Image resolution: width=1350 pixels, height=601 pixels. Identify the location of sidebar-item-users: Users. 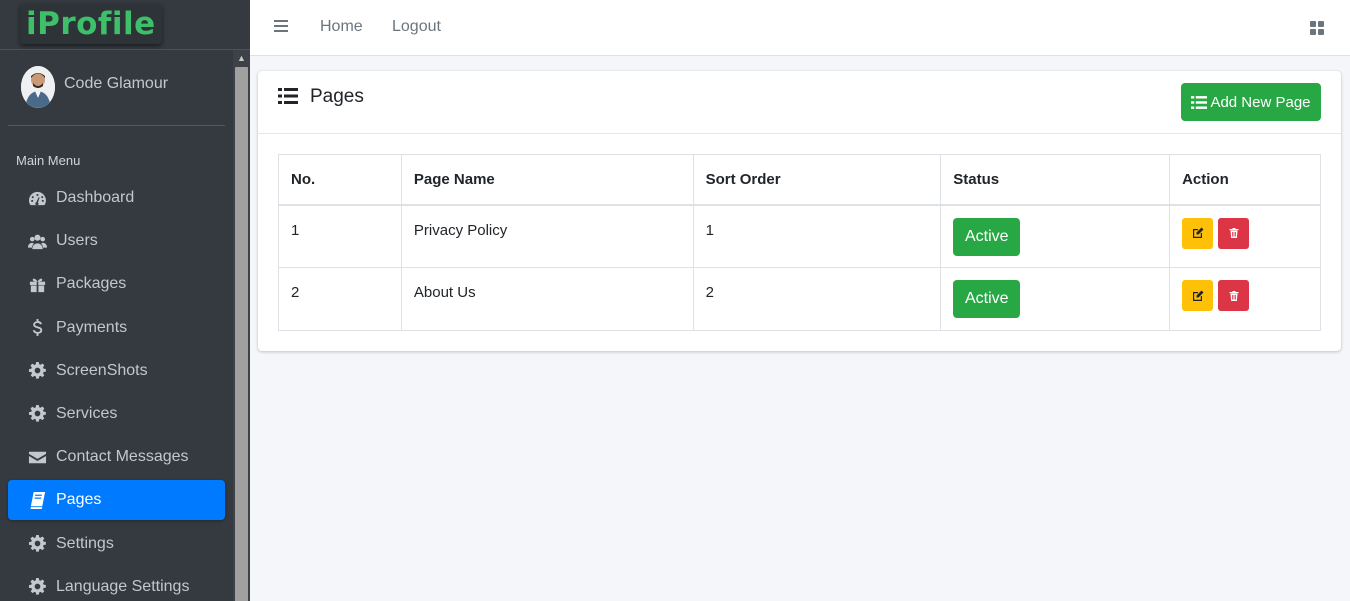
(116, 241).